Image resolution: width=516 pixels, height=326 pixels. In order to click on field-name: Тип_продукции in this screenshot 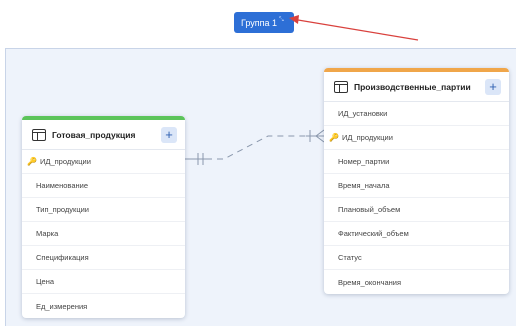, I will do `click(62, 209)`.